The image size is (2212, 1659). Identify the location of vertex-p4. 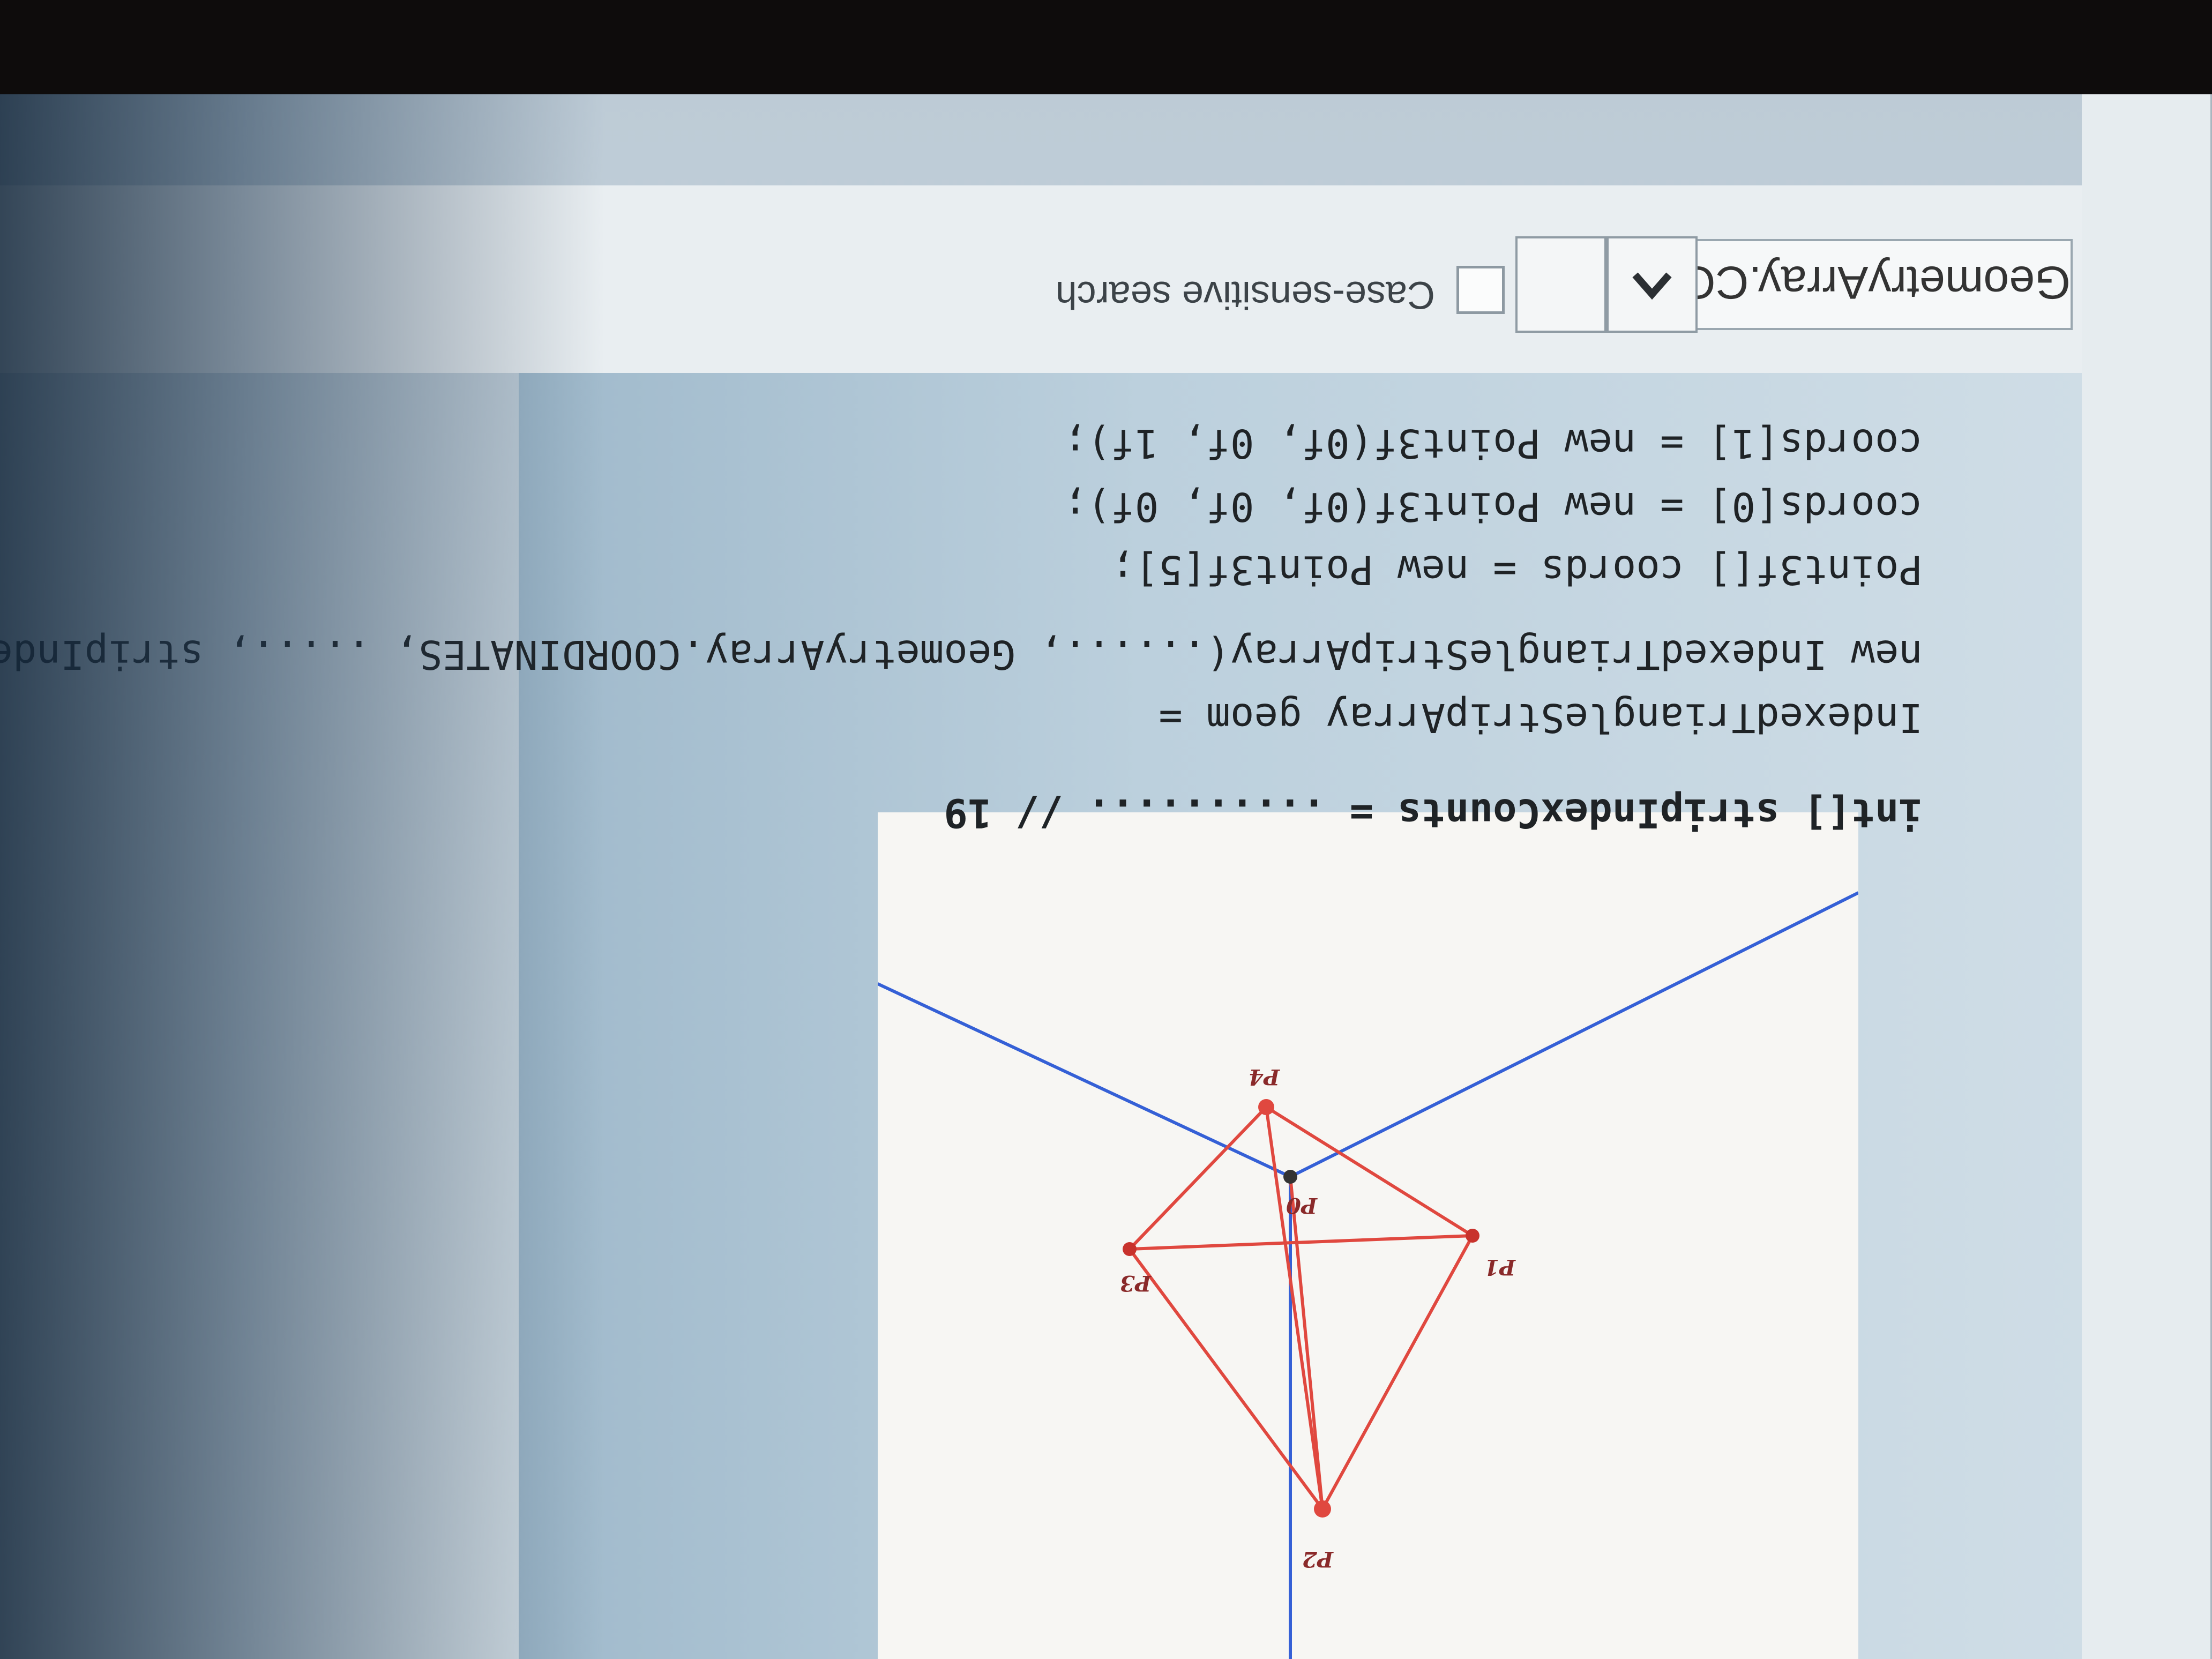
(1266, 1107).